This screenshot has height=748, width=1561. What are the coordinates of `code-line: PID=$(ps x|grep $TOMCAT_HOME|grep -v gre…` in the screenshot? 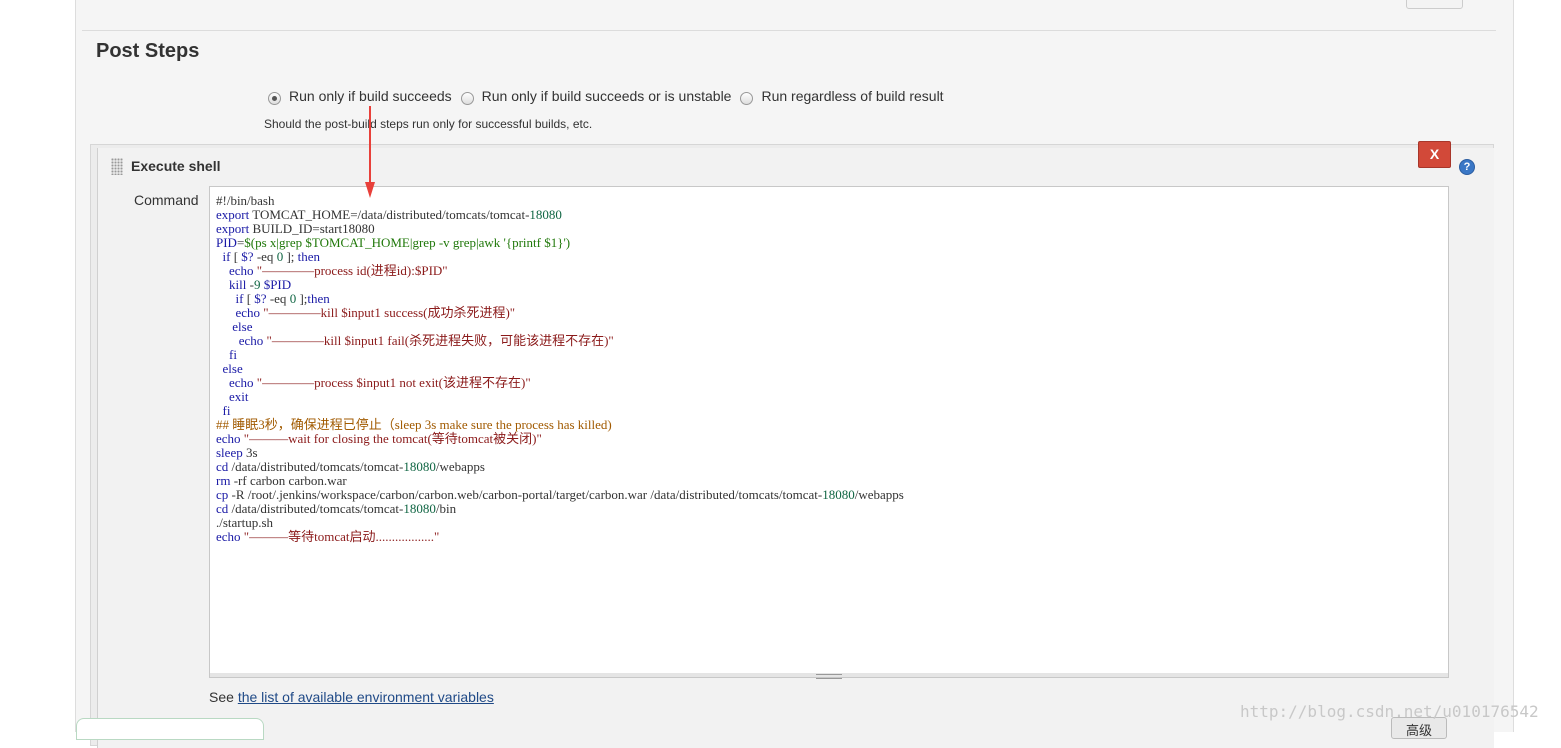 It's located at (393, 242).